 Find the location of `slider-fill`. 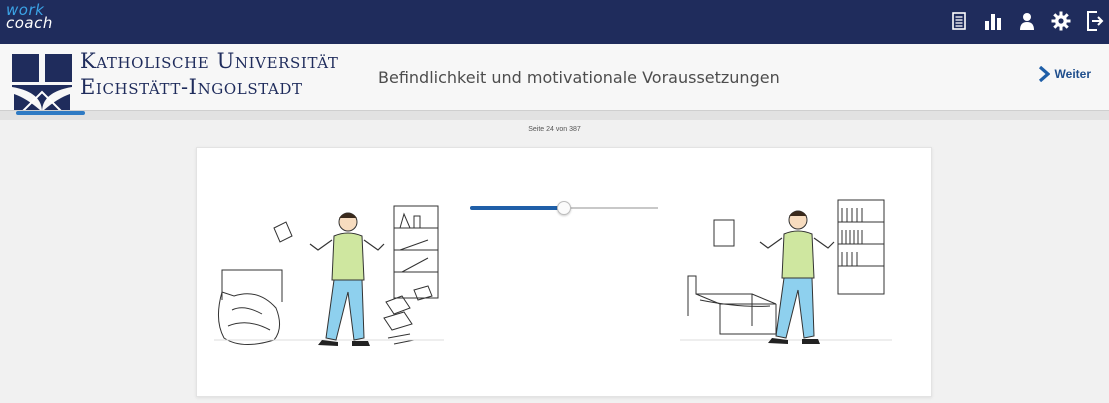

slider-fill is located at coordinates (517, 208).